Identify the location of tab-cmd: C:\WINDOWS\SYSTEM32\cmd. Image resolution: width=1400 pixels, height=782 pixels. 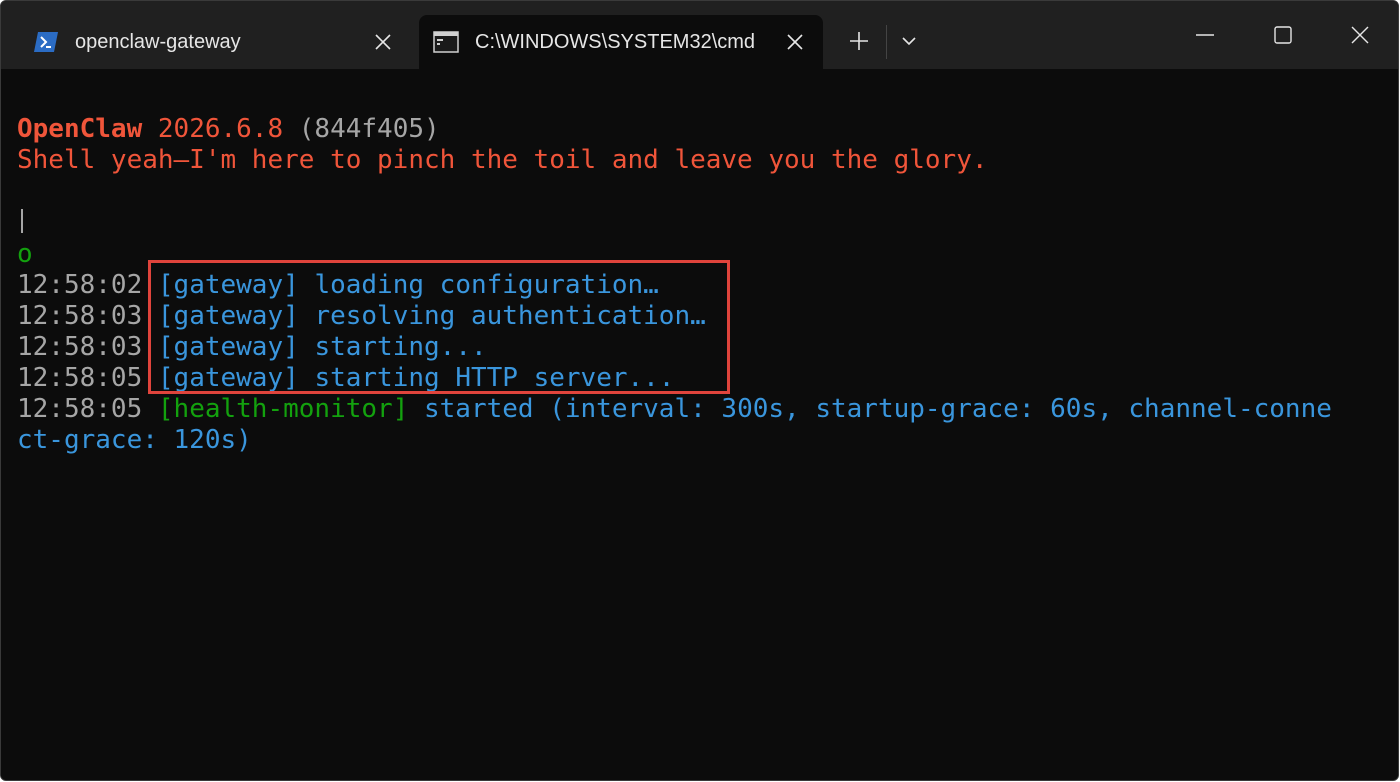
(621, 42).